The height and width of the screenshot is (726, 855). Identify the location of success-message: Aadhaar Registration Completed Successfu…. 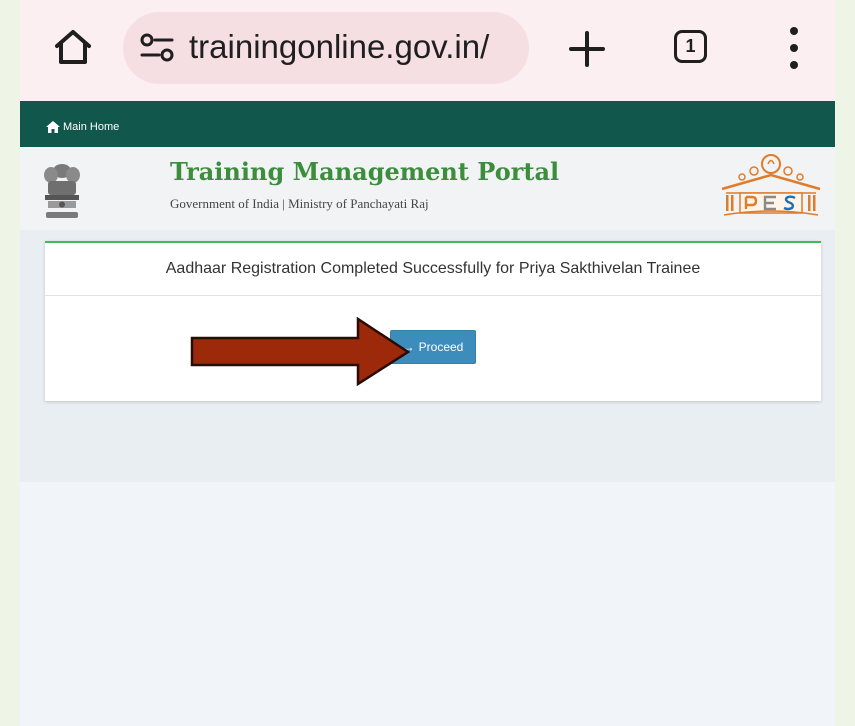
(433, 269).